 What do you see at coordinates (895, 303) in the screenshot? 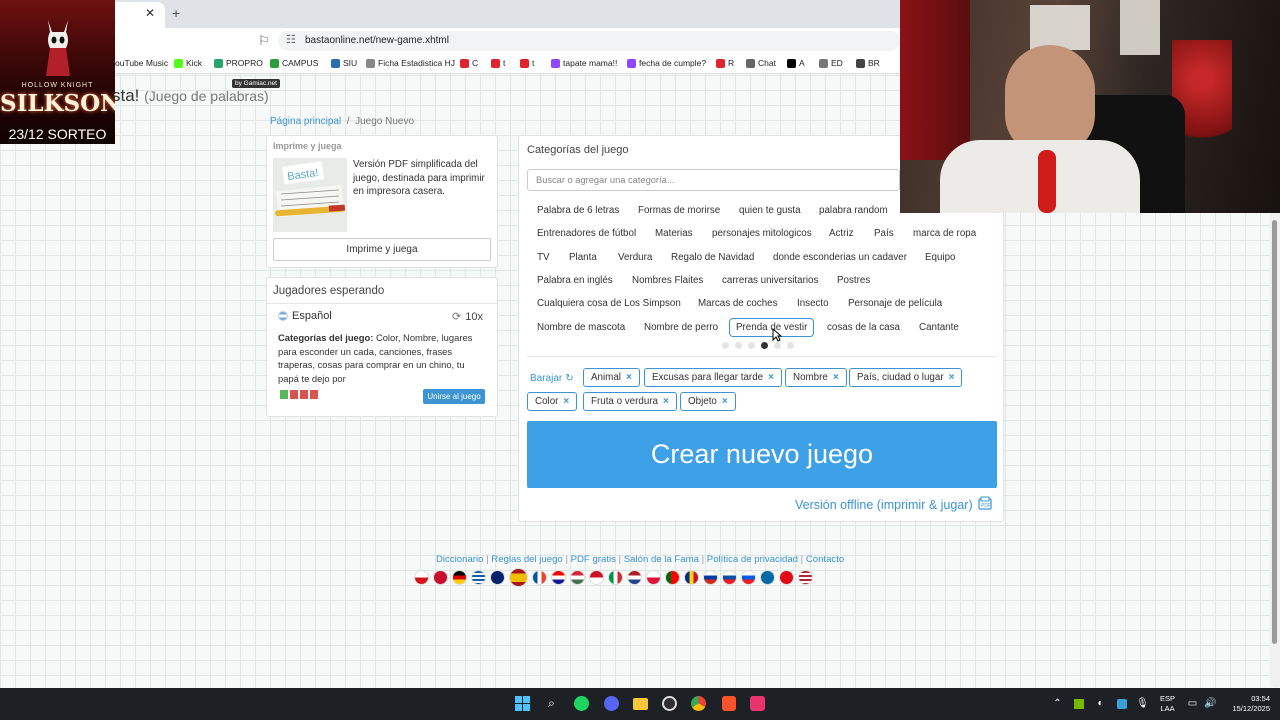
I see `category-suggestion: Personaje de película` at bounding box center [895, 303].